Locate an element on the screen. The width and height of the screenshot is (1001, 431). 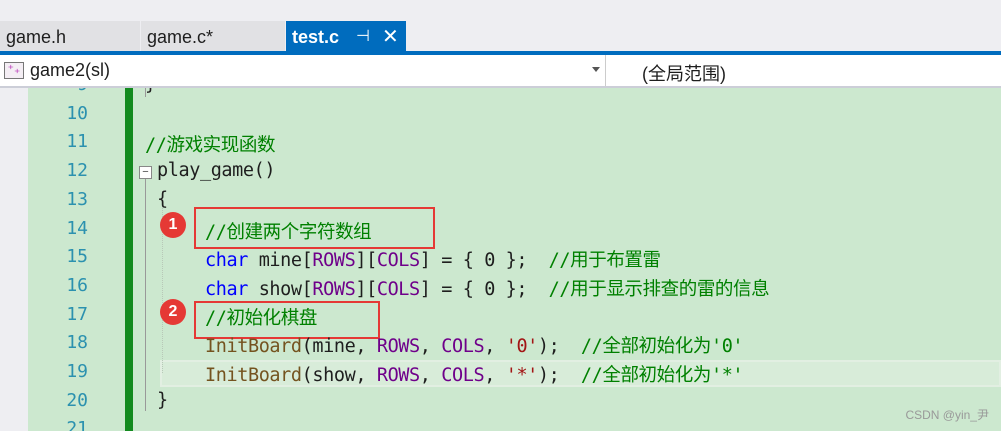
code-token-pl: { is located at coordinates (162, 199).